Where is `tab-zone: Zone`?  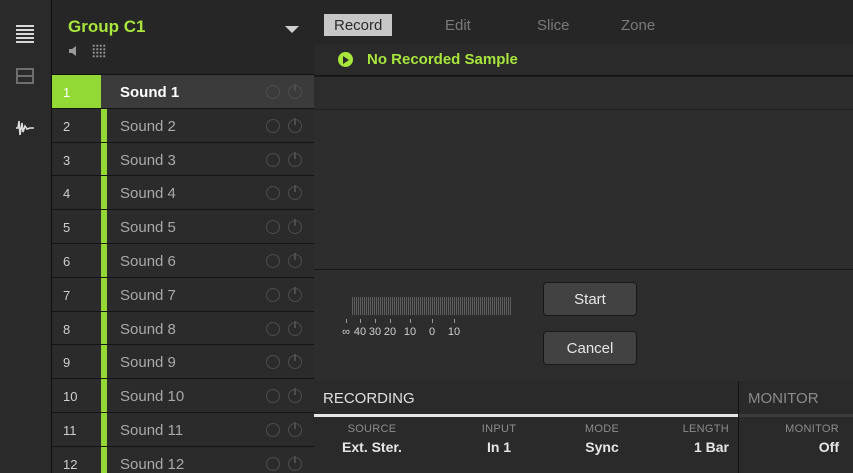
tab-zone: Zone is located at coordinates (638, 25).